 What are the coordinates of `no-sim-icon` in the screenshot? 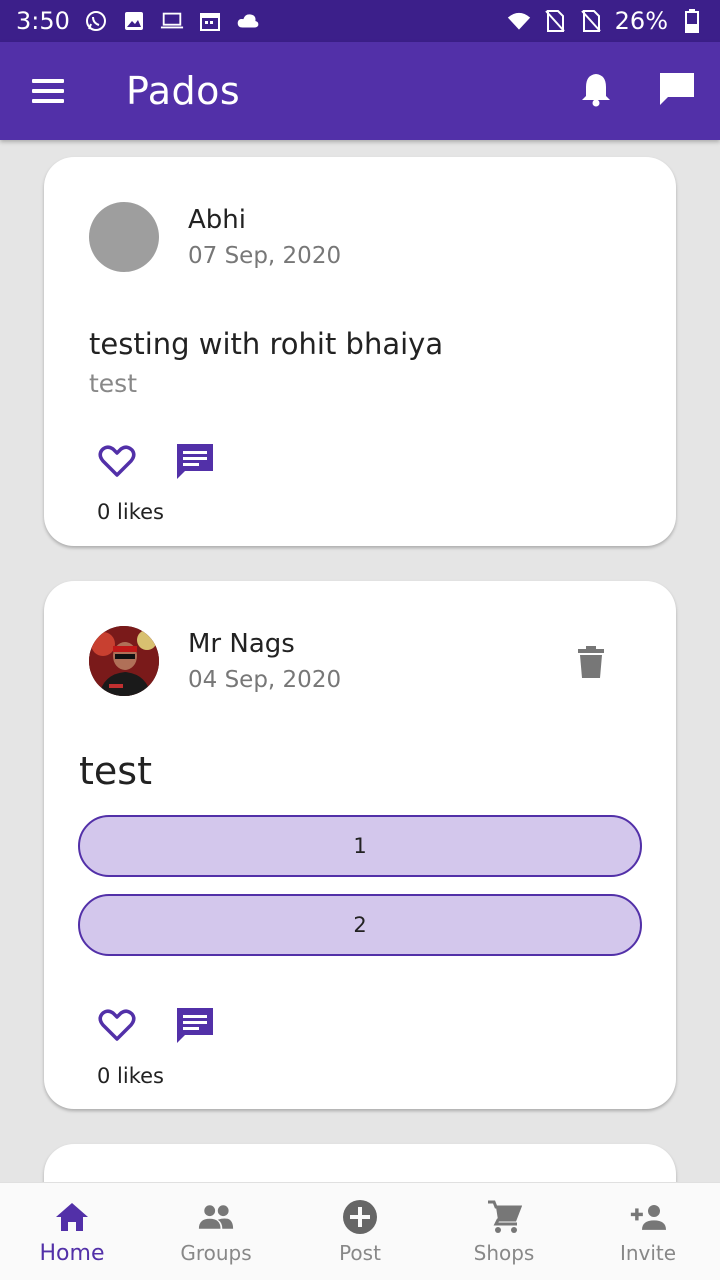 It's located at (555, 21).